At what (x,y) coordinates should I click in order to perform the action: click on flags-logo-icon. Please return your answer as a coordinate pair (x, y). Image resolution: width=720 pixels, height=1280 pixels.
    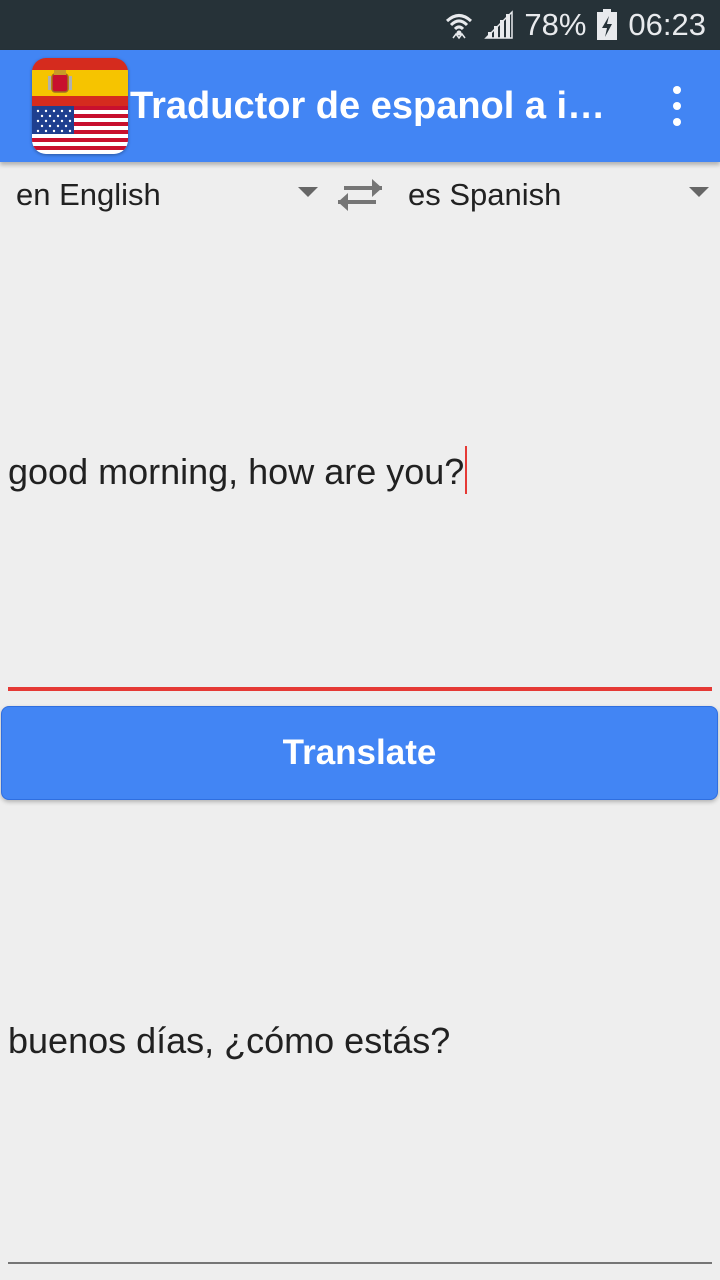
    Looking at the image, I should click on (80, 106).